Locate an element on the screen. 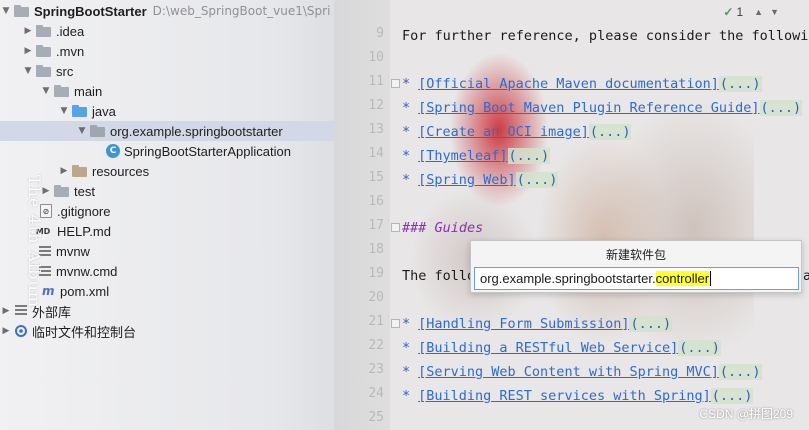 The height and width of the screenshot is (430, 809). doc-link: [Create an OCI image] is located at coordinates (503, 132).